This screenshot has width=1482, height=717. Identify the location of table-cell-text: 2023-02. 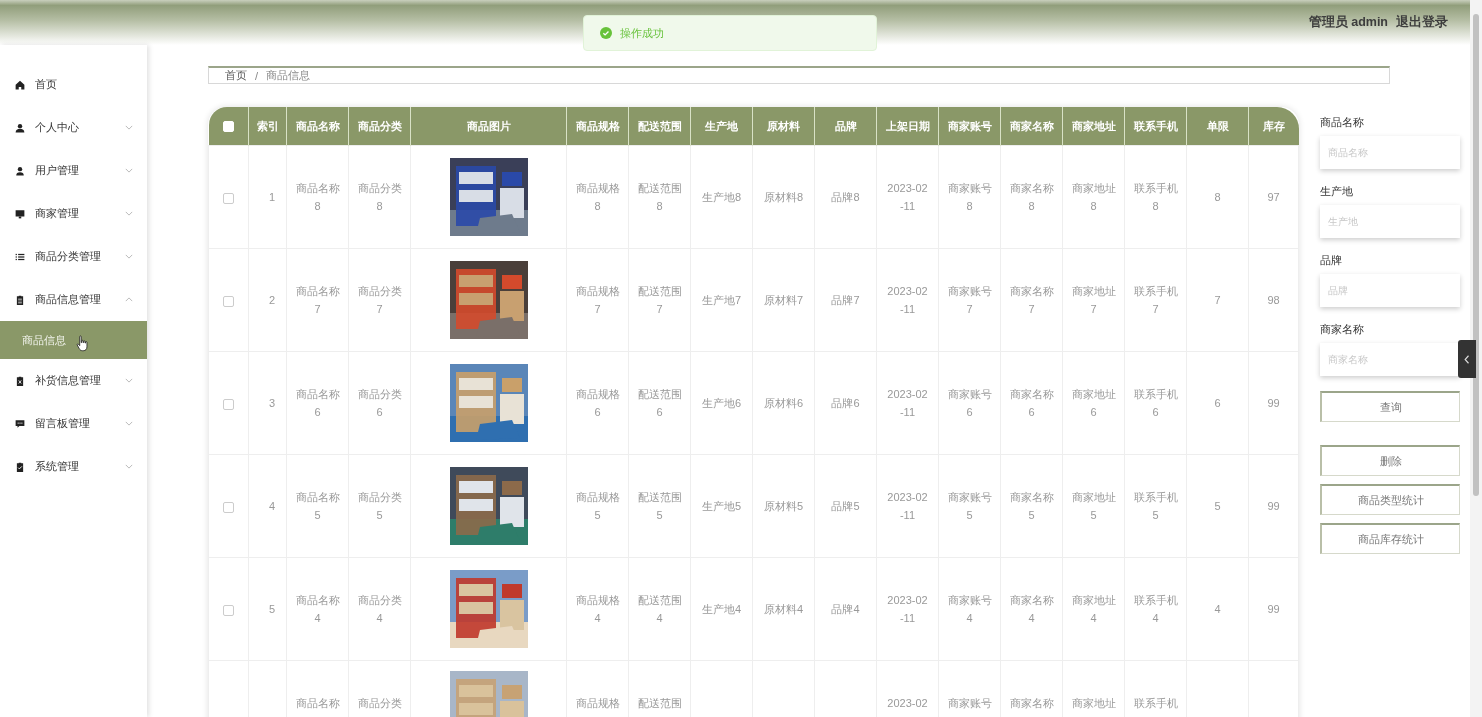
(907, 703).